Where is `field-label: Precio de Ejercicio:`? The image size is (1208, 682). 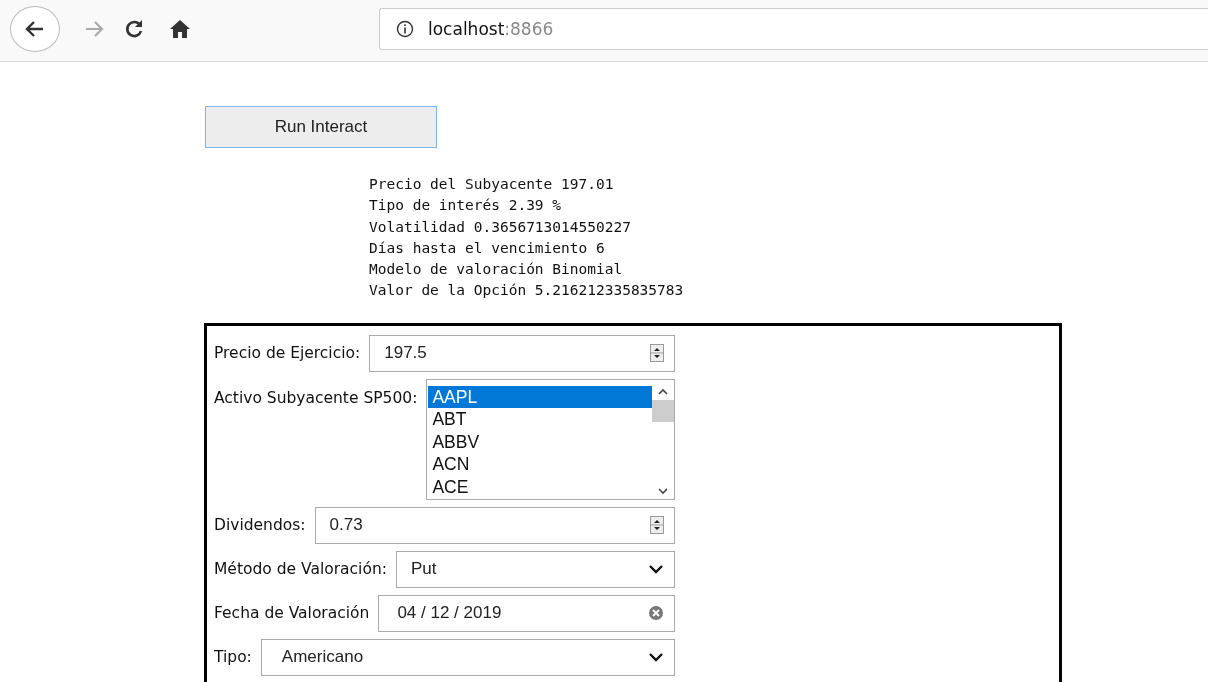
field-label: Precio de Ejercicio: is located at coordinates (287, 353).